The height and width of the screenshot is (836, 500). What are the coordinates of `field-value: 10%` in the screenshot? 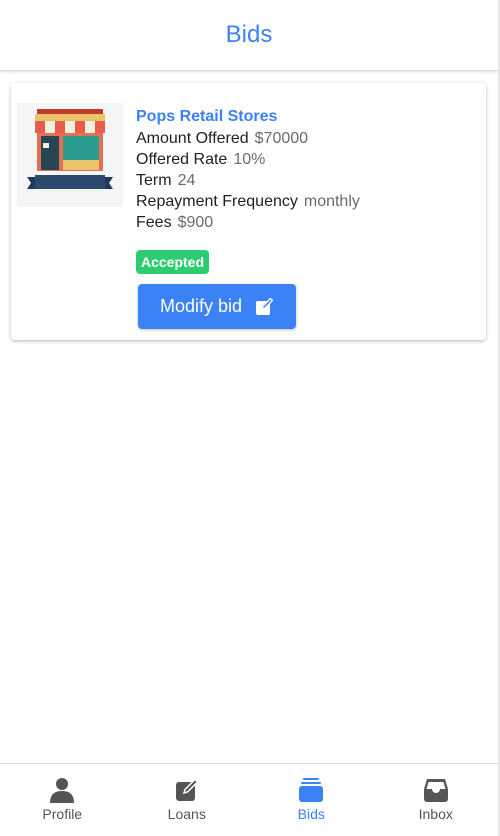 It's located at (249, 159).